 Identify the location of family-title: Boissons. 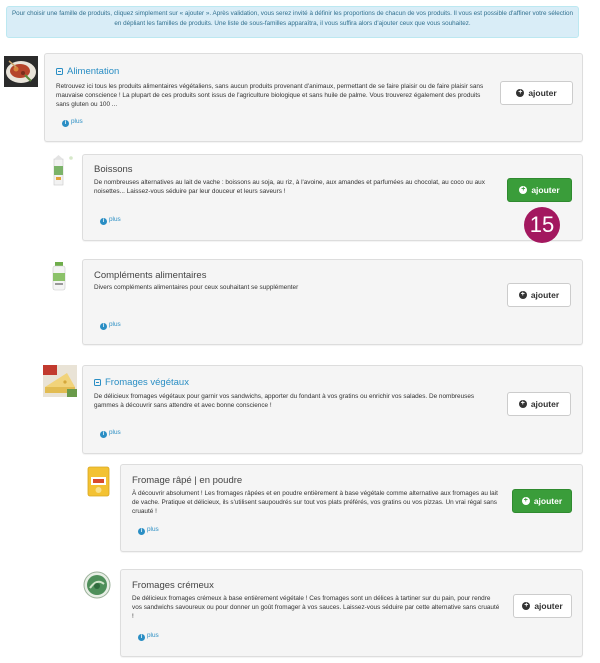
(113, 169).